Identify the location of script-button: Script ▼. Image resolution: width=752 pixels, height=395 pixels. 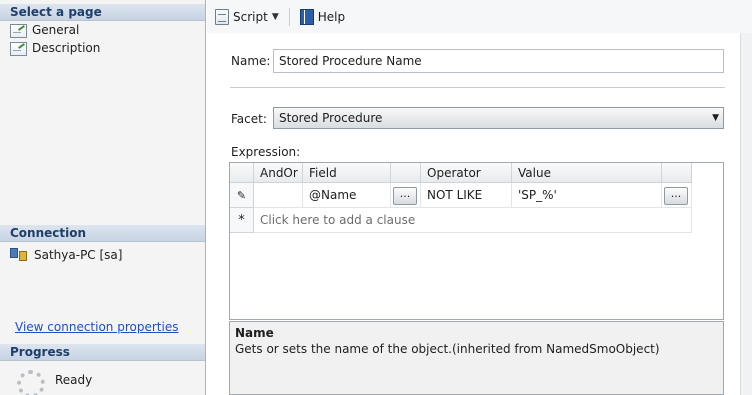
(247, 17).